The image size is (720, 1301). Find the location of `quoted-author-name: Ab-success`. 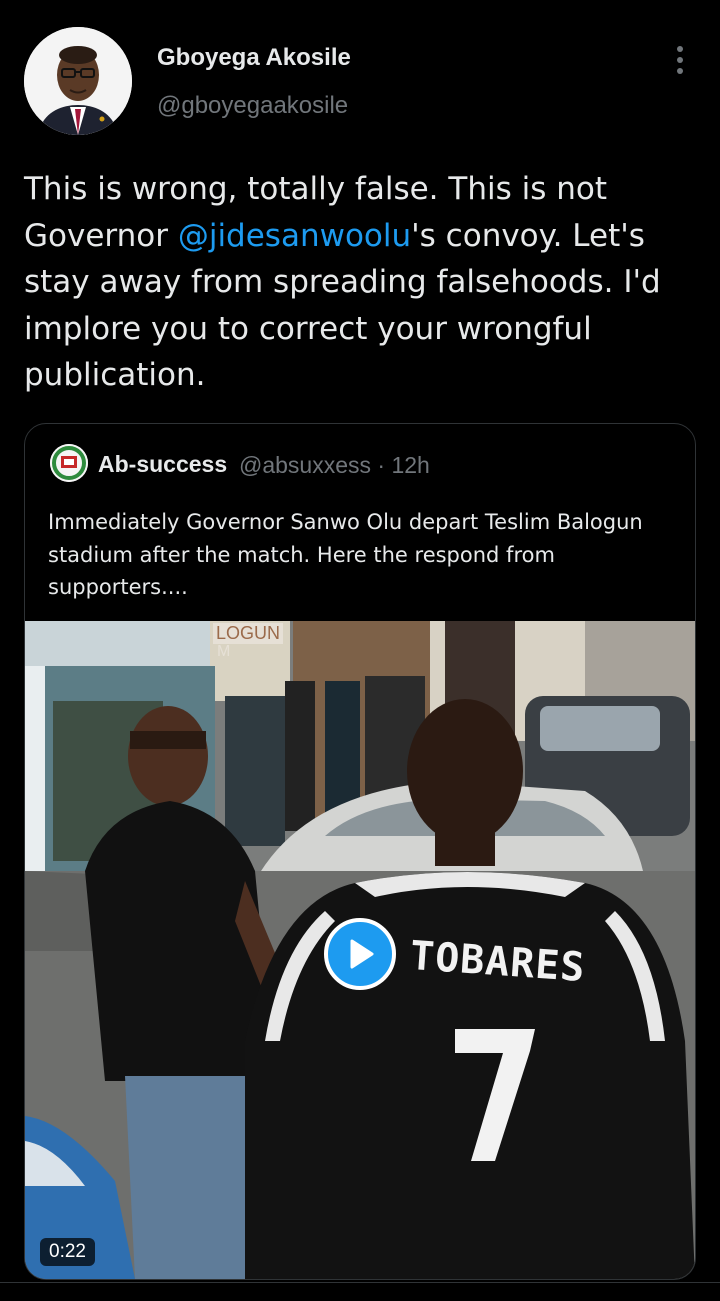

quoted-author-name: Ab-success is located at coordinates (162, 464).